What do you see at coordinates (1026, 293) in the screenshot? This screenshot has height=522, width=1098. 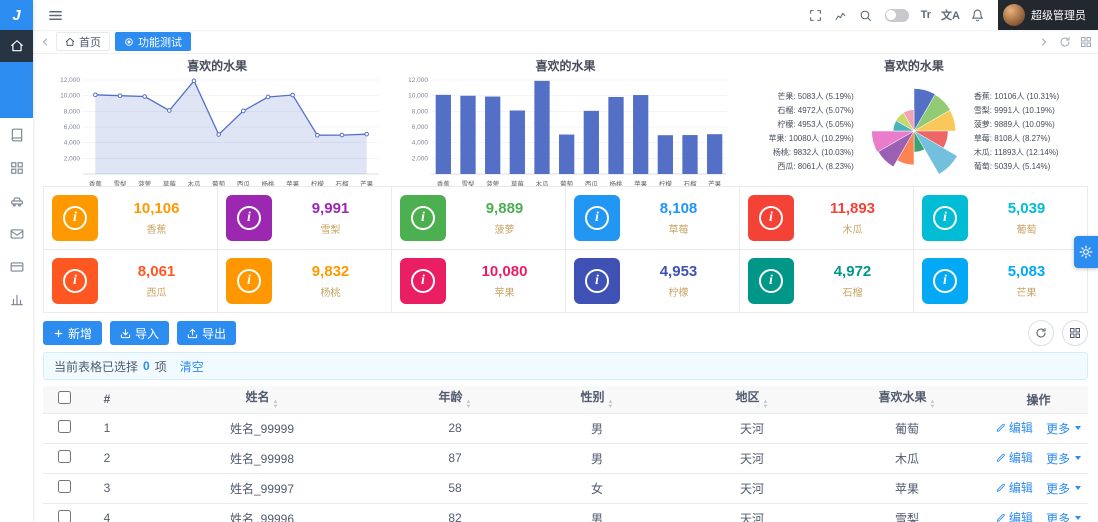 I see `stat-label: 芒果` at bounding box center [1026, 293].